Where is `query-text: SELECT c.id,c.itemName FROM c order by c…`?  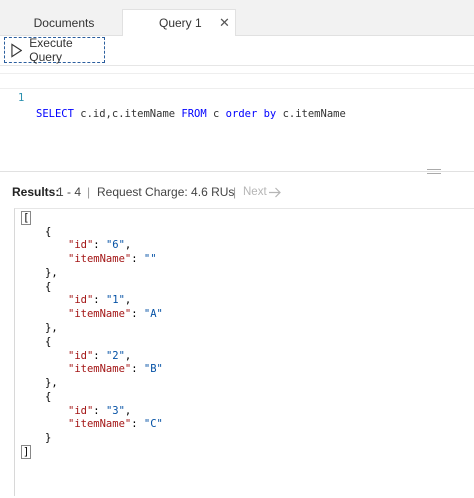 query-text: SELECT c.id,c.itemName FROM c order by c… is located at coordinates (191, 114).